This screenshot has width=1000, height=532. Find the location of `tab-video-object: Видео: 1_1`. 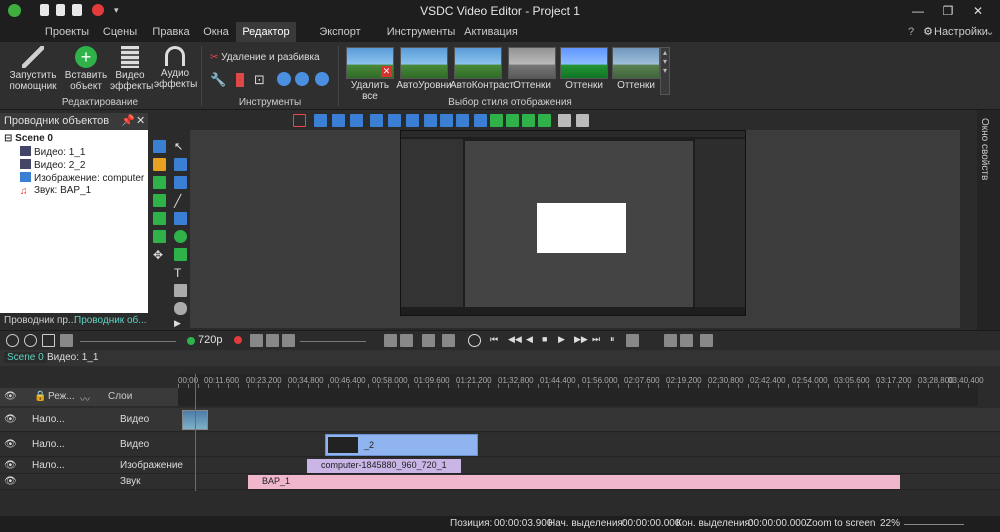

tab-video-object: Видео: 1_1 is located at coordinates (72, 357).